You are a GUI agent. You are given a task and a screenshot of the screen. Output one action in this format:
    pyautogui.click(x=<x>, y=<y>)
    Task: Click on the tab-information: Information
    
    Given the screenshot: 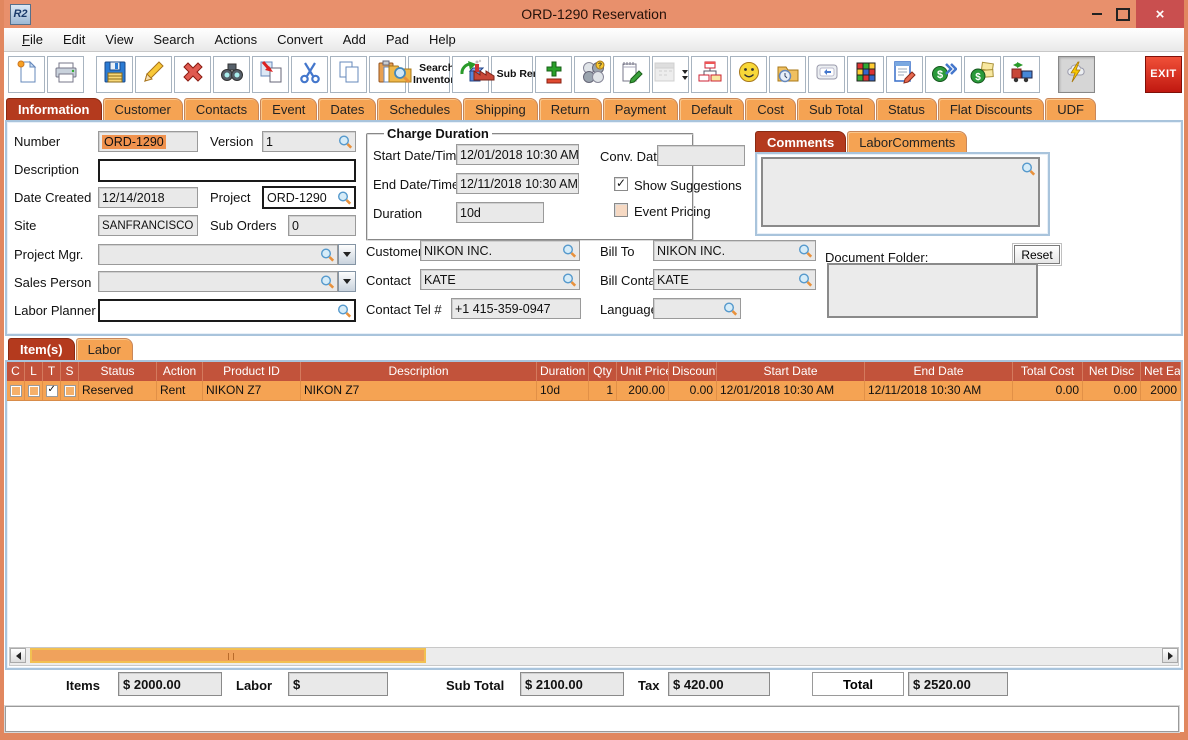 What is the action you would take?
    pyautogui.click(x=54, y=109)
    